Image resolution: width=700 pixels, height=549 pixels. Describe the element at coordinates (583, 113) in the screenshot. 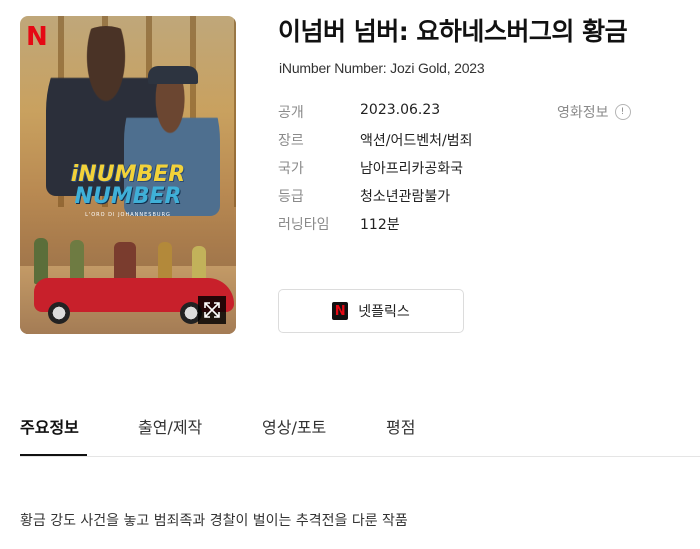

I see `movie-info-label: 영화정보` at that location.